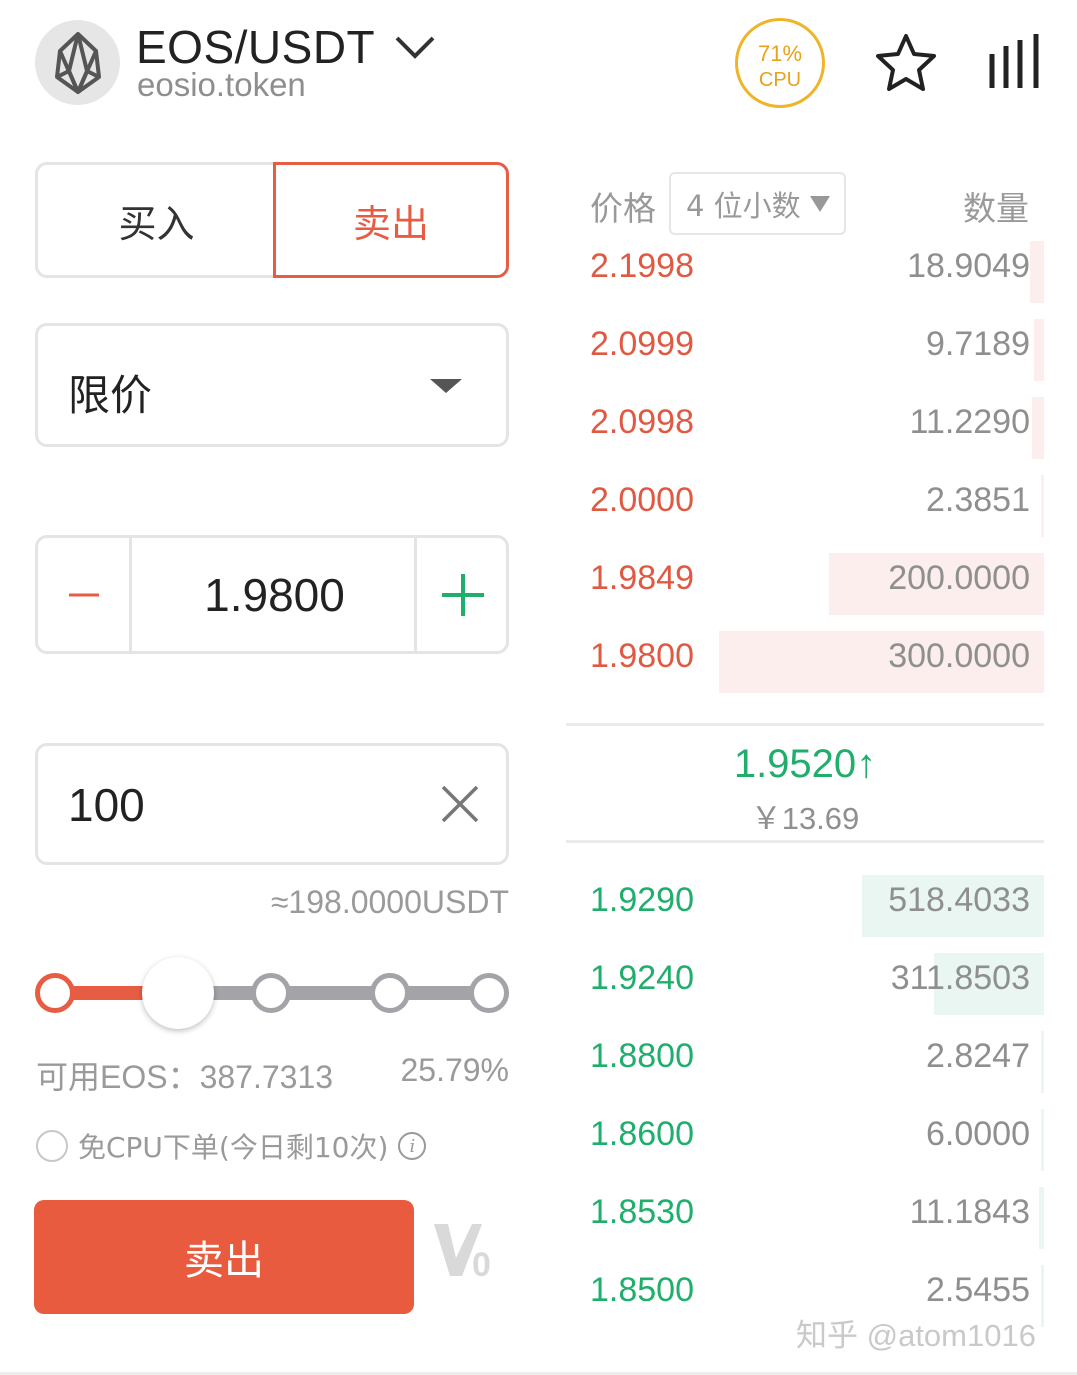  I want to click on price-decrement-button, so click(85, 594).